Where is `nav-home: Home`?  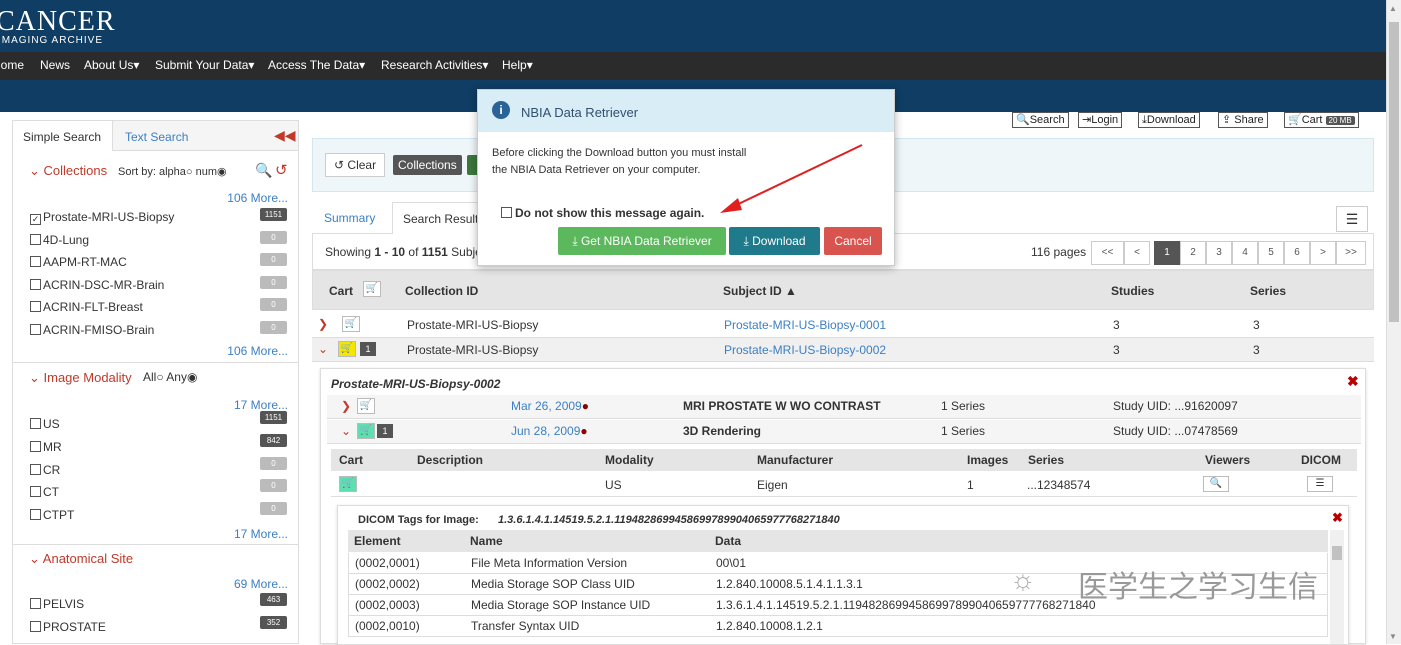 nav-home: Home is located at coordinates (12, 65).